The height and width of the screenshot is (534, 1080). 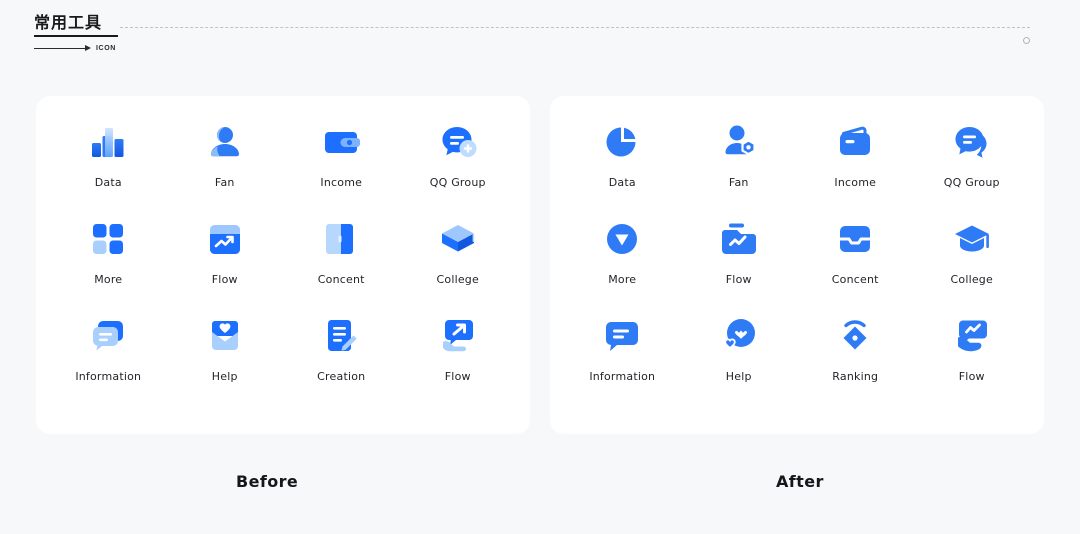 I want to click on double-chat-icon, so click(x=972, y=142).